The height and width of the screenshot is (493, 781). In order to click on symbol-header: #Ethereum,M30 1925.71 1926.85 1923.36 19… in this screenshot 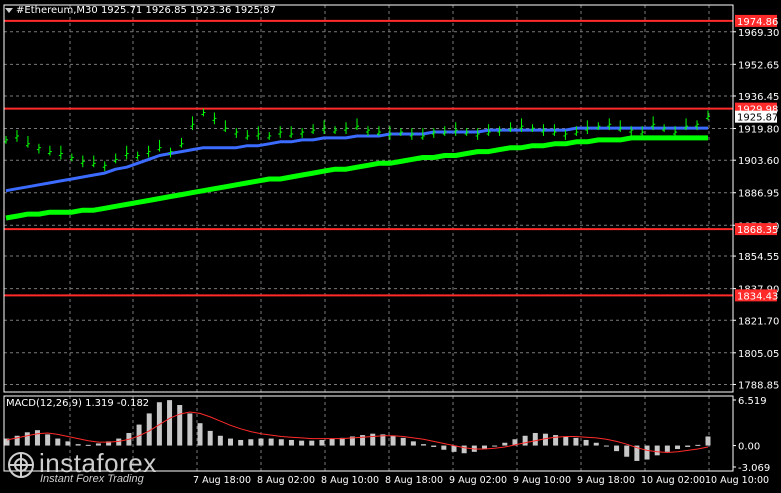, I will do `click(146, 10)`.